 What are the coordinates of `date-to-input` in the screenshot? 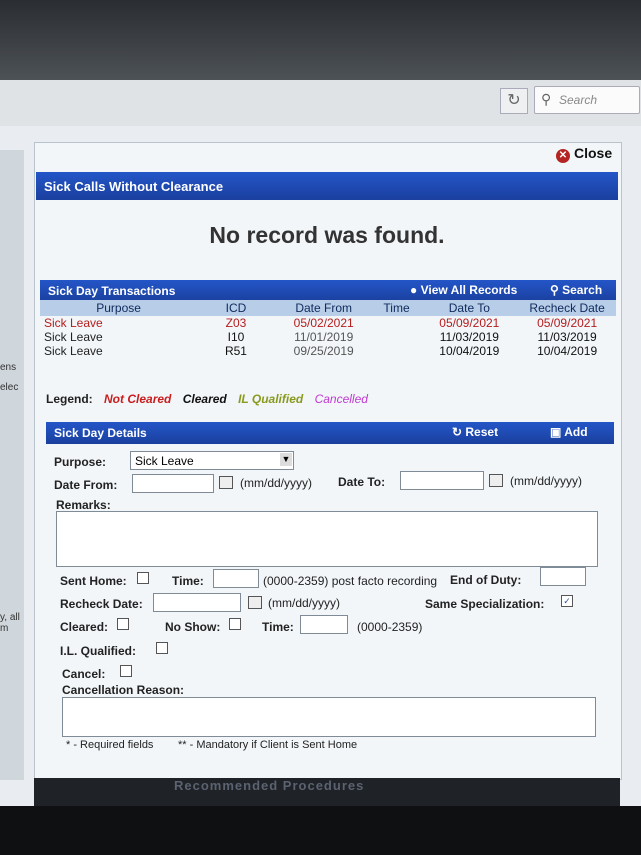 It's located at (442, 480).